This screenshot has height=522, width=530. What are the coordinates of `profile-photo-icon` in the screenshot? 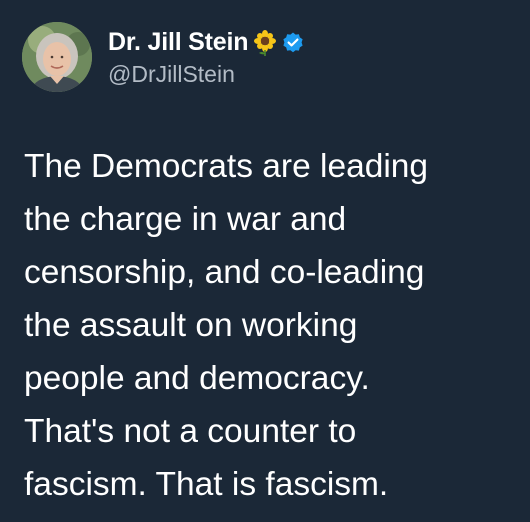 It's located at (57, 57).